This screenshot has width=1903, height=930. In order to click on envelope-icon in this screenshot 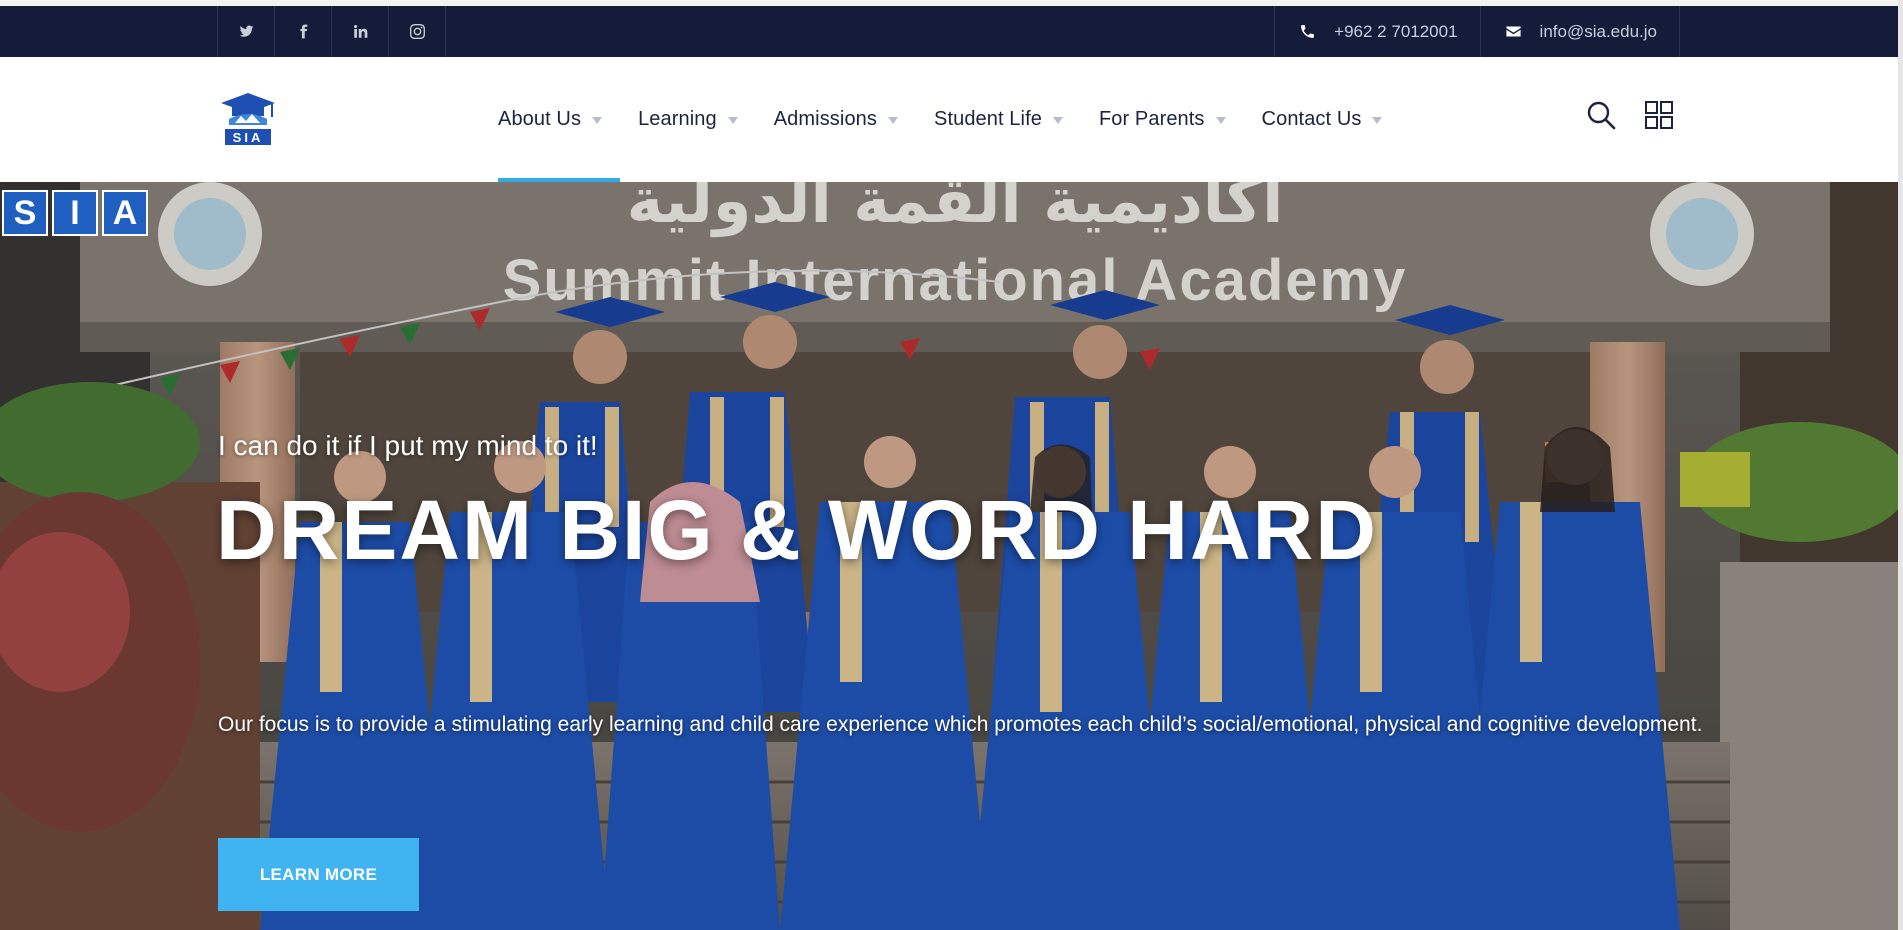, I will do `click(1513, 31)`.